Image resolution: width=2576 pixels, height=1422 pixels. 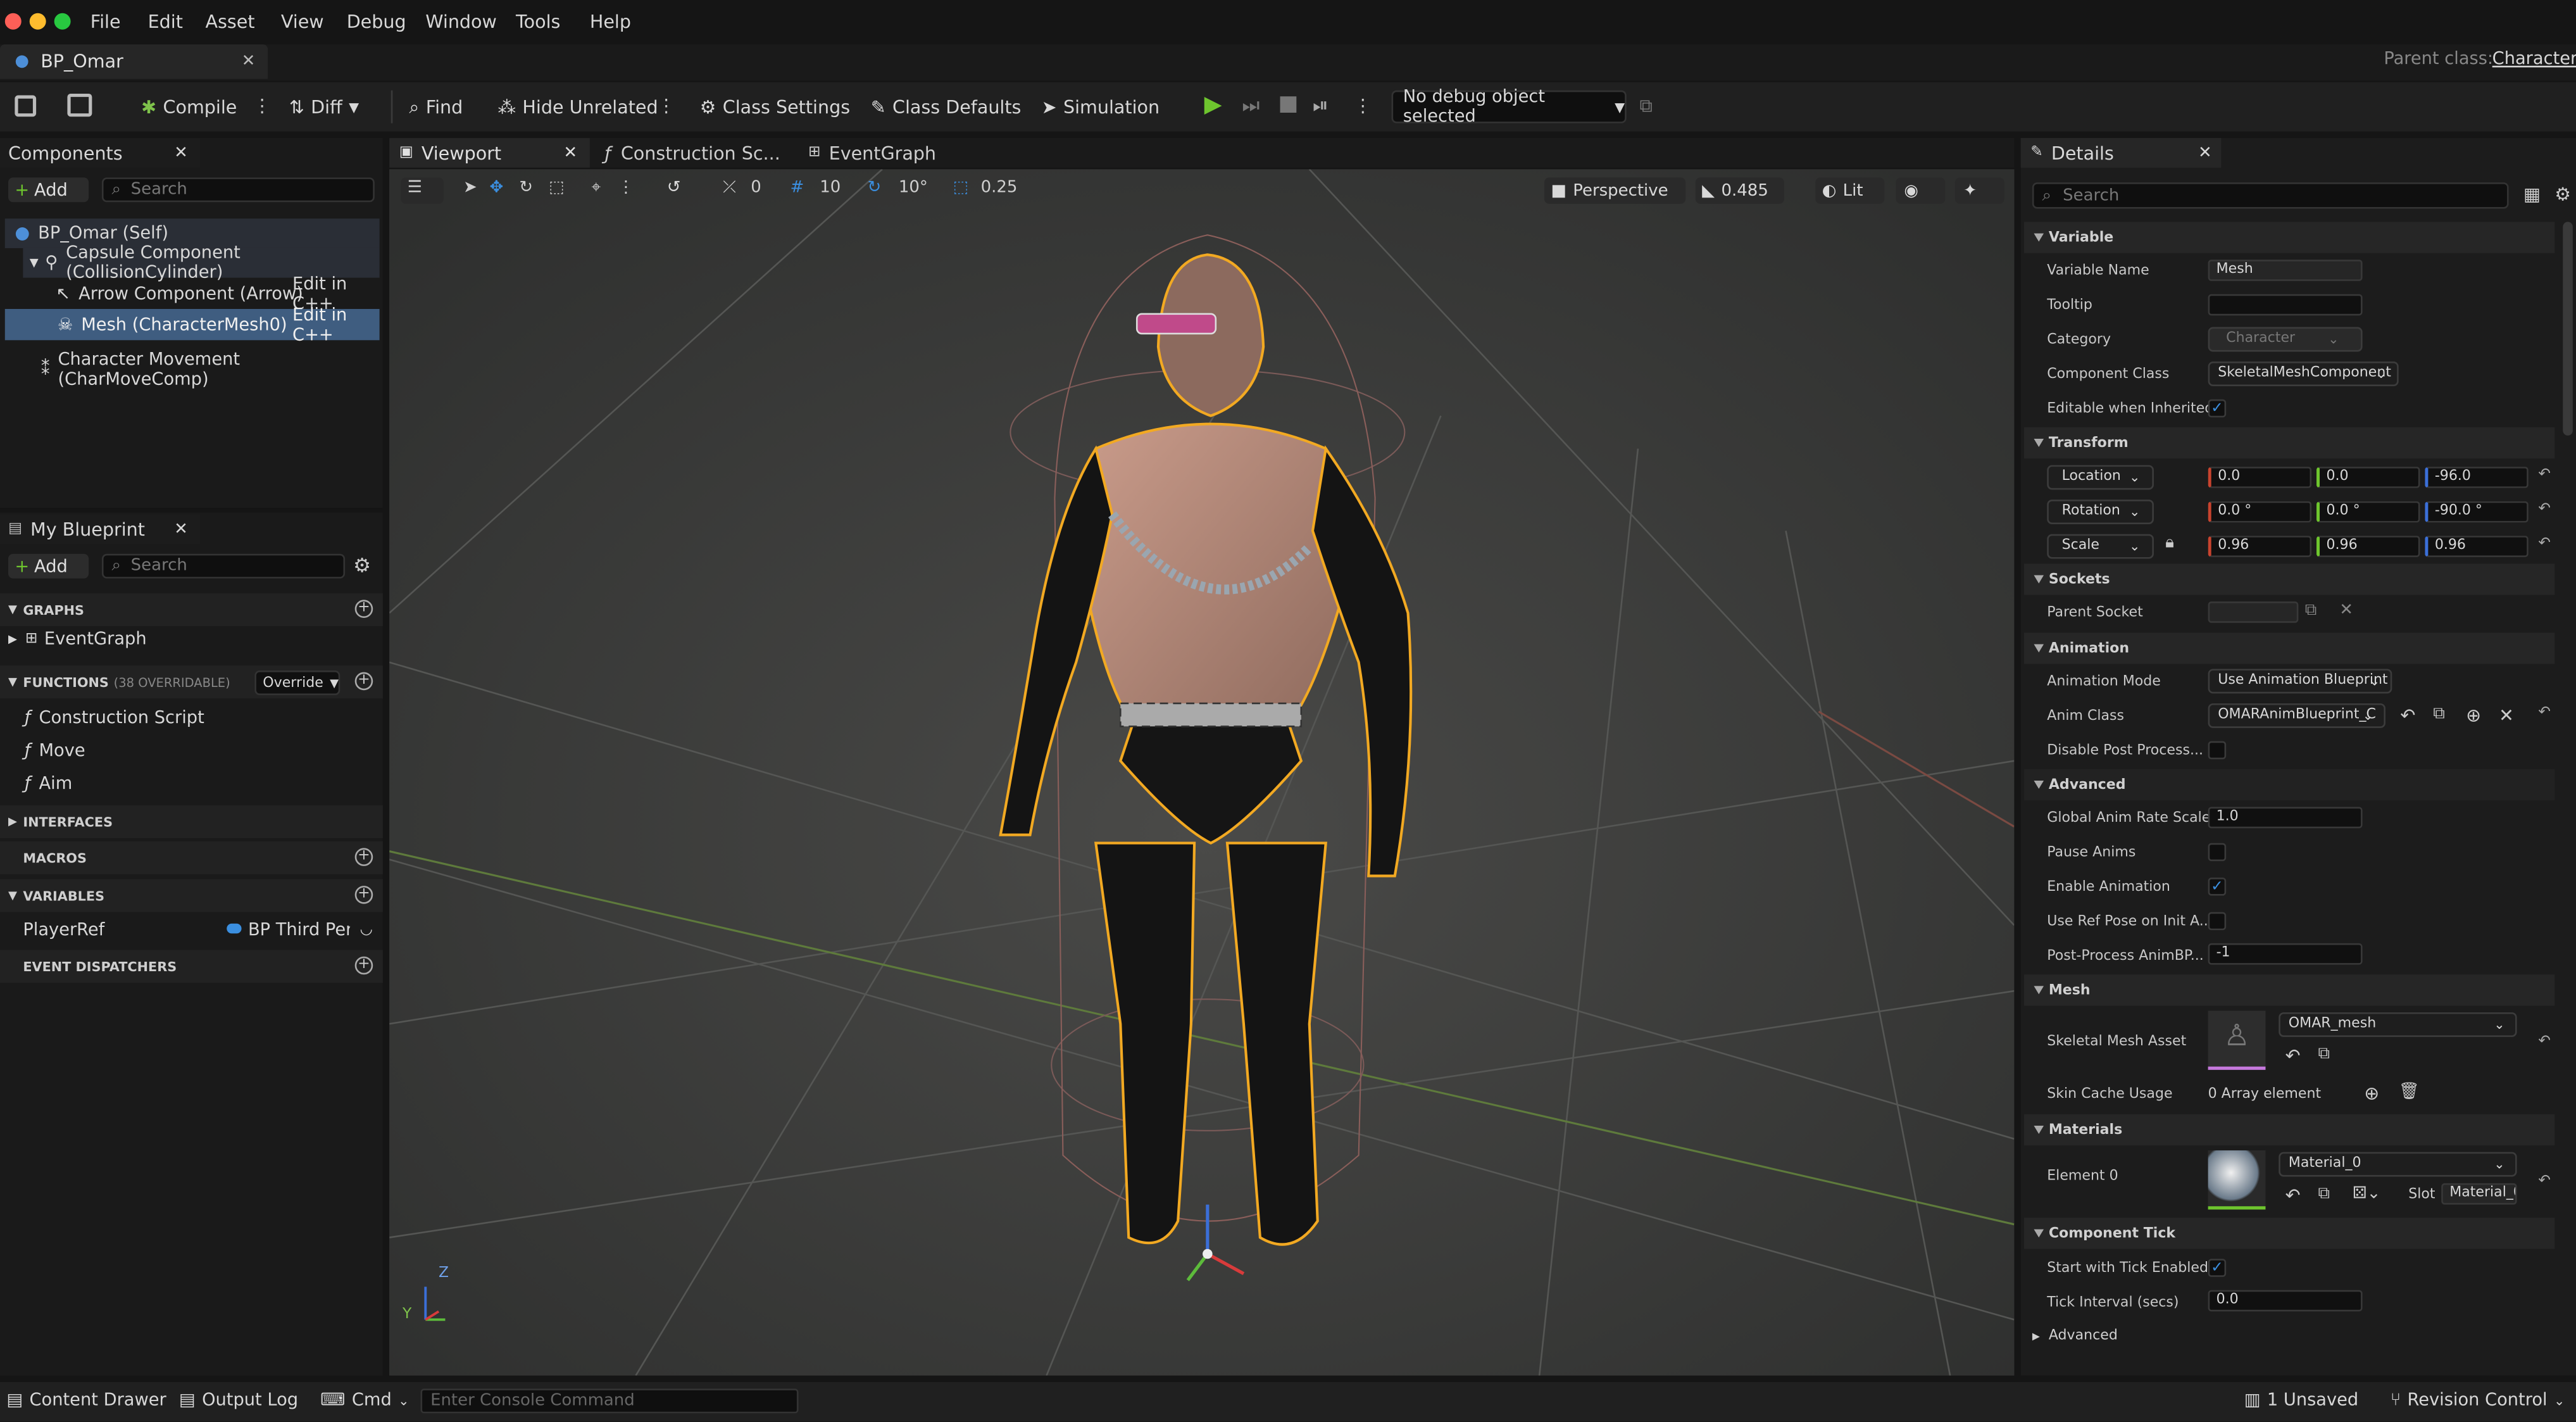 I want to click on function-item: ƒ Aim, so click(x=48, y=784).